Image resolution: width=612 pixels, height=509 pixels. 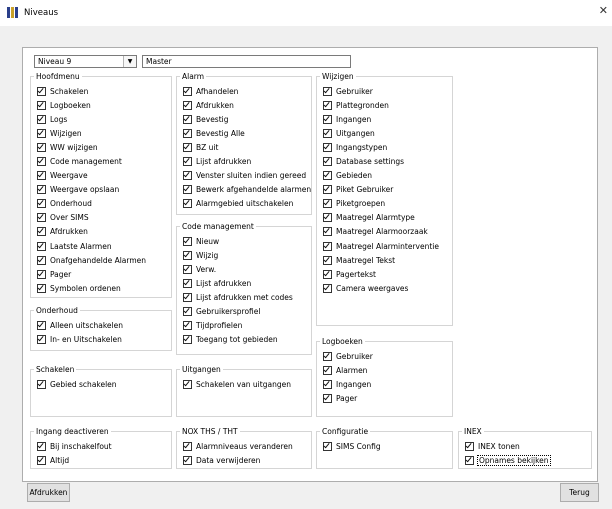 What do you see at coordinates (385, 176) in the screenshot?
I see `checkbox-item: Gebieden` at bounding box center [385, 176].